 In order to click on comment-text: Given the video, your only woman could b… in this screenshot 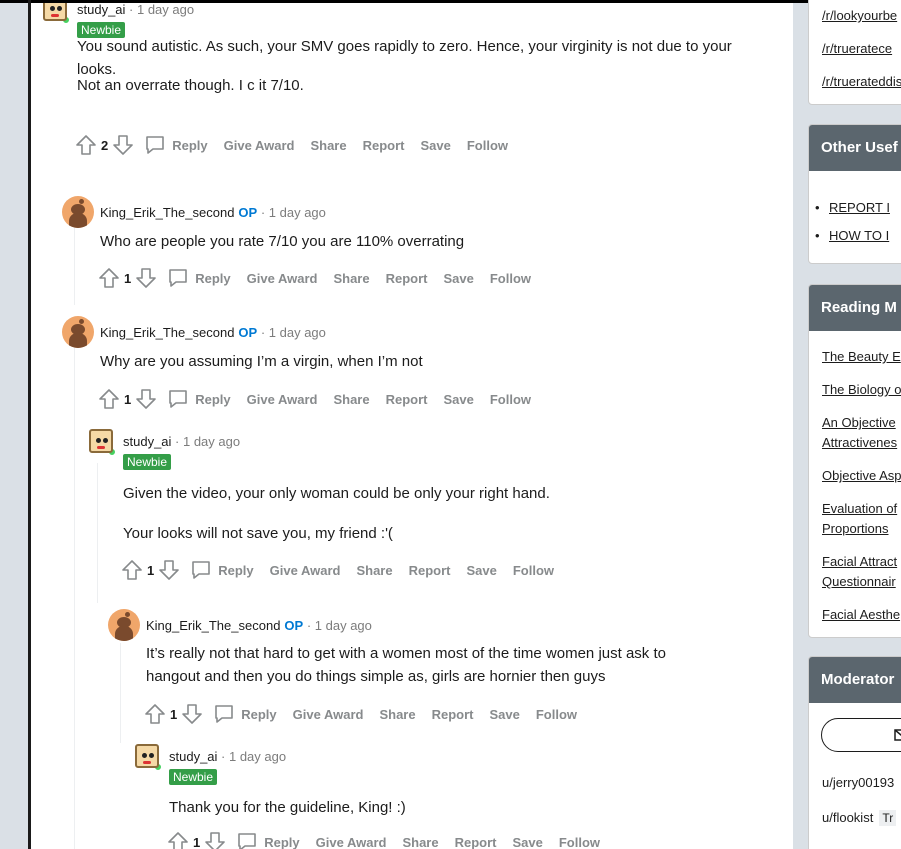, I will do `click(336, 493)`.